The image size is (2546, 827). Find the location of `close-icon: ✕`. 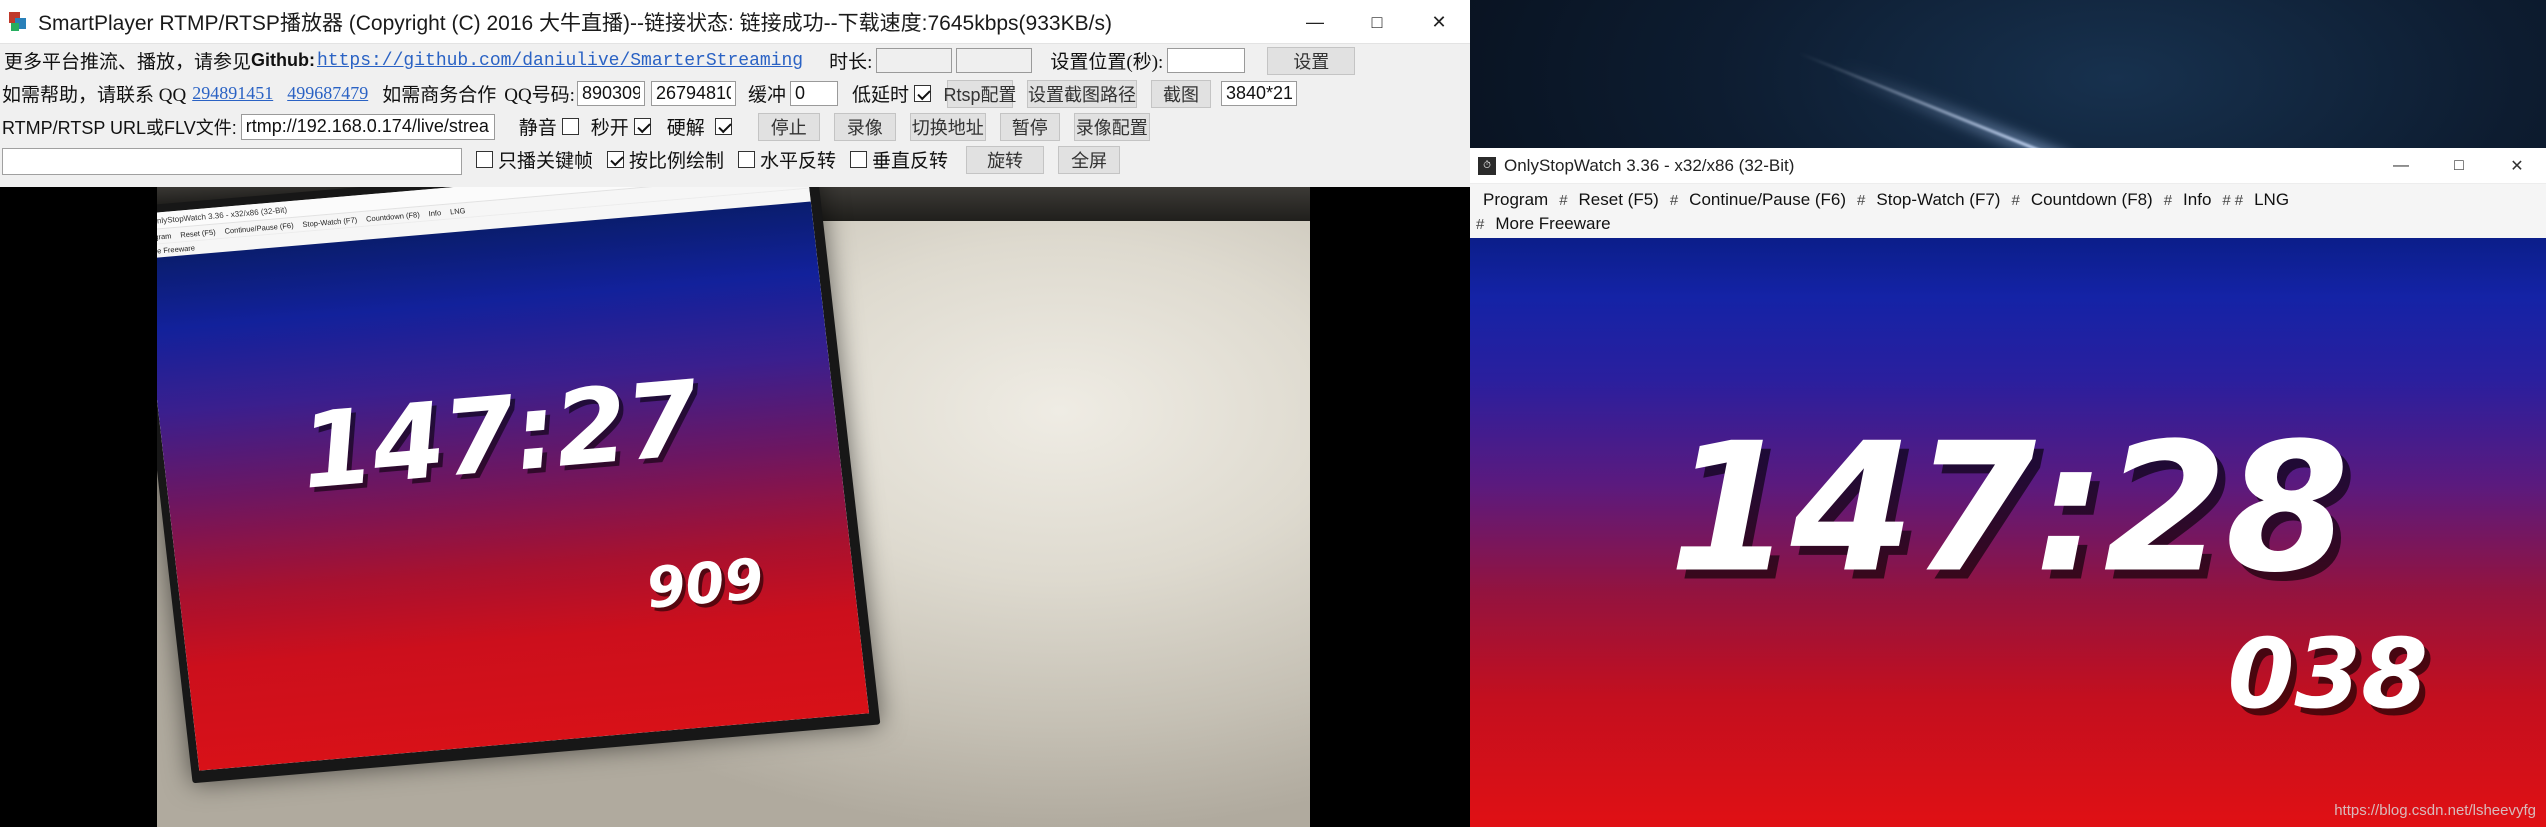

close-icon: ✕ is located at coordinates (1439, 22).